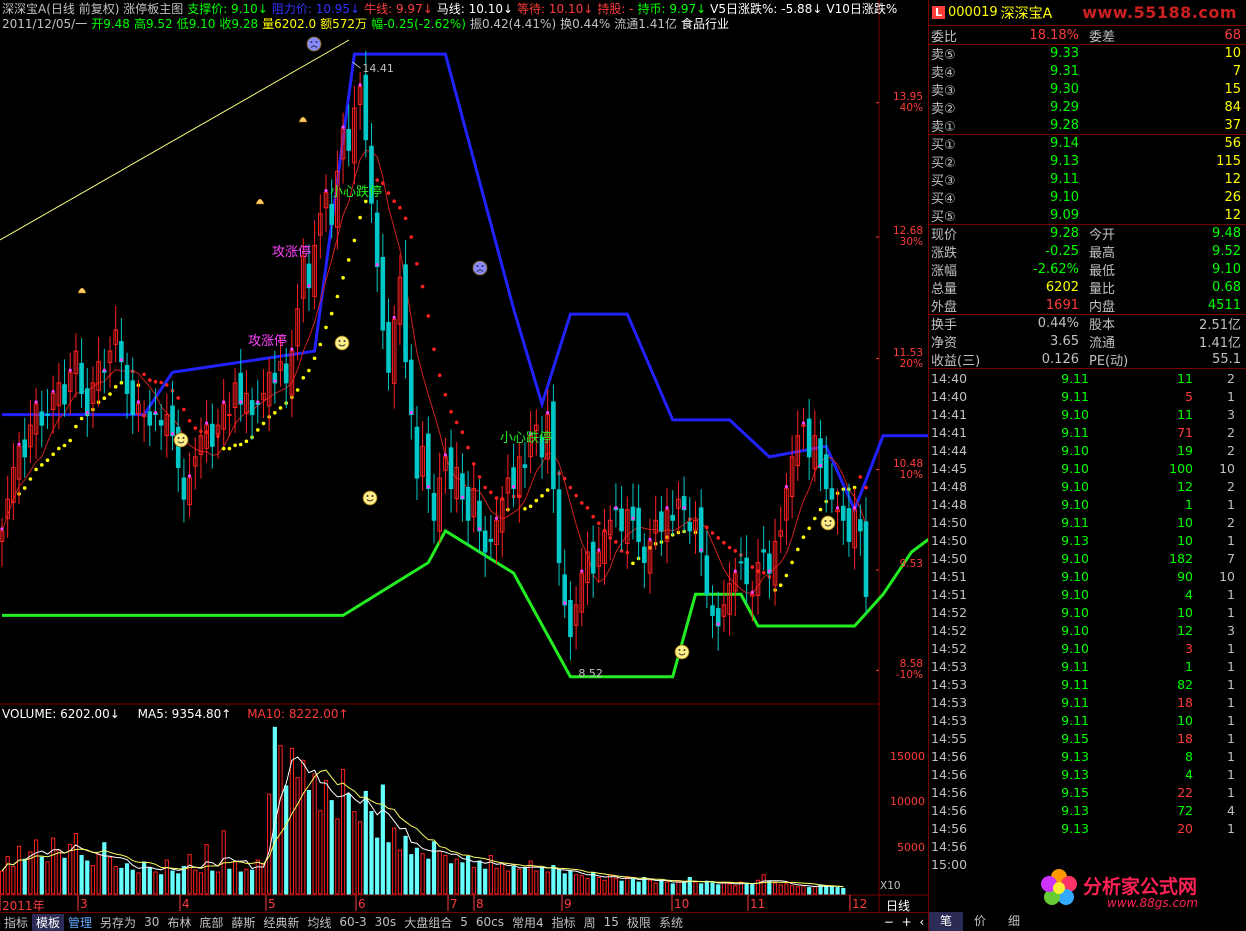 The height and width of the screenshot is (931, 1246). I want to click on bottom-tab: 布林, so click(179, 922).